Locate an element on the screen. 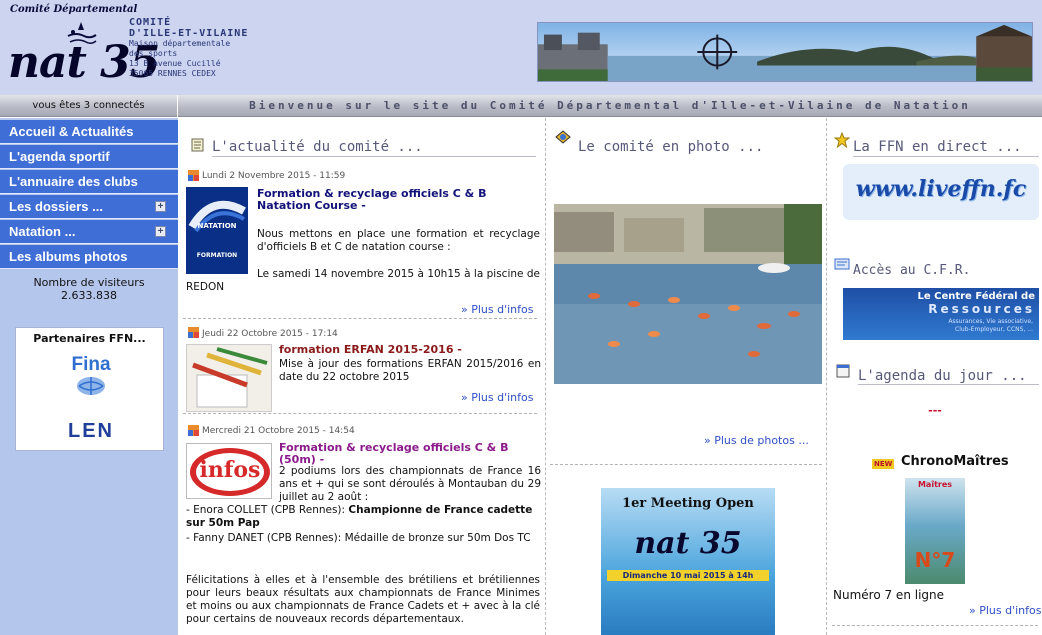 This screenshot has height=635, width=1042. cfr-icon is located at coordinates (842, 264).